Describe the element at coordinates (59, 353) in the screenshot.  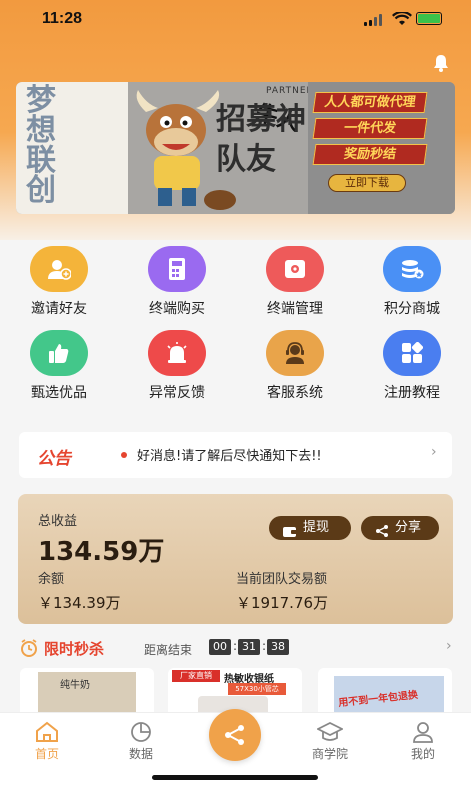
I see `thumbs-up-icon` at that location.